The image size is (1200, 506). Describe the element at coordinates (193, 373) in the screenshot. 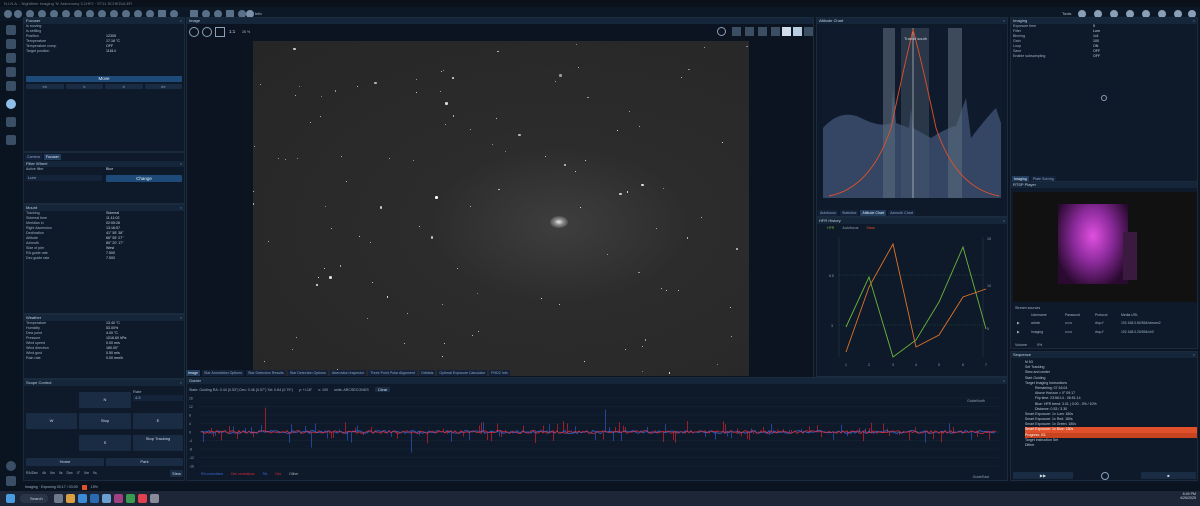

I see `tab-image: Image` at that location.